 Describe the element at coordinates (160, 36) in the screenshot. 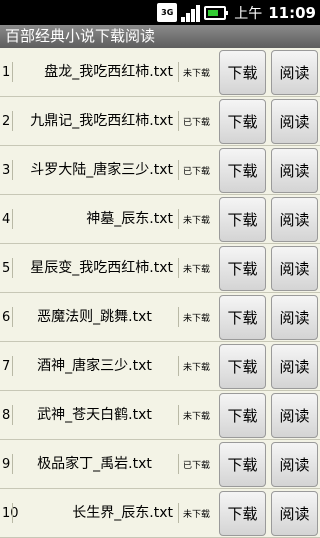

I see `app-title-bar: 百部经典小说下载阅读` at that location.